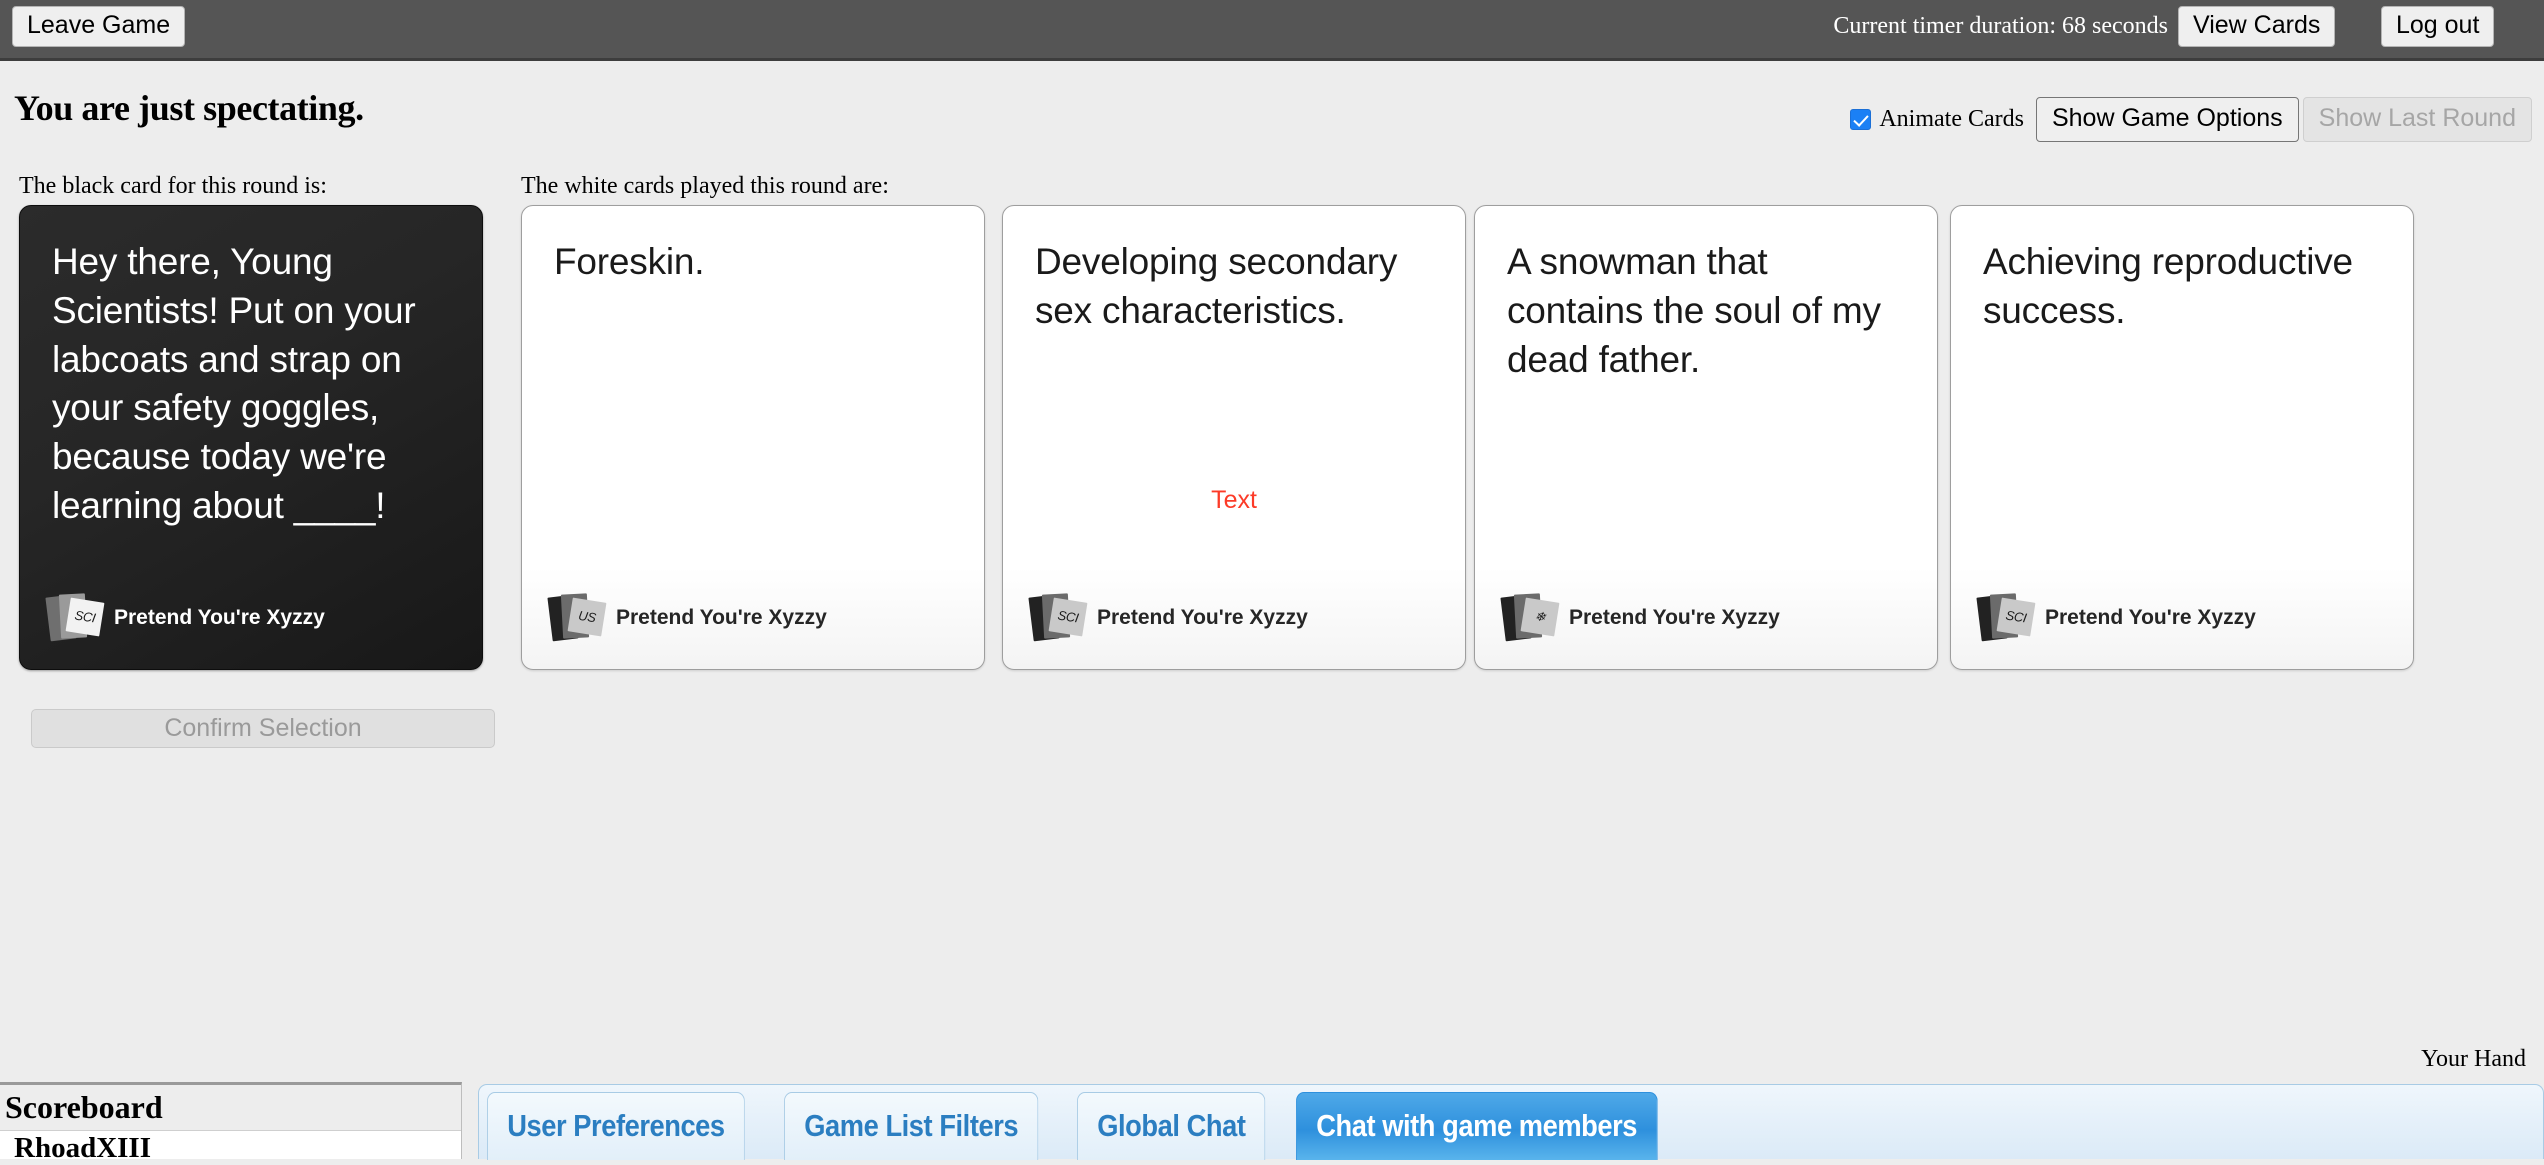 This screenshot has width=2544, height=1165. I want to click on logout-button: Log out, so click(2438, 26).